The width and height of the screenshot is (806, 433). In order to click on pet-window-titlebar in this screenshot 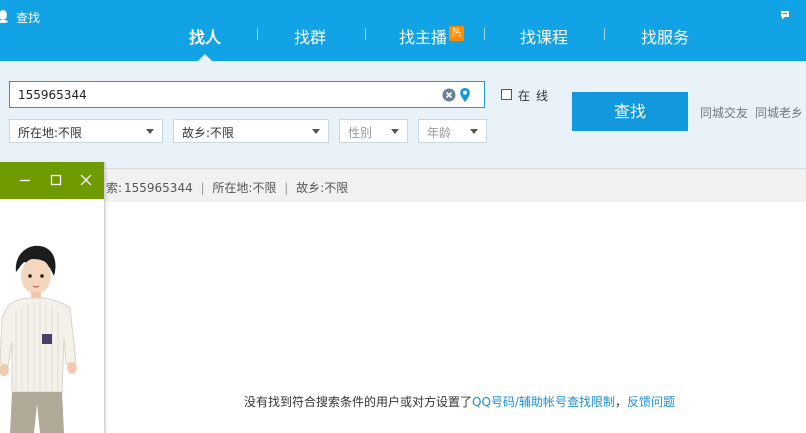, I will do `click(52, 180)`.